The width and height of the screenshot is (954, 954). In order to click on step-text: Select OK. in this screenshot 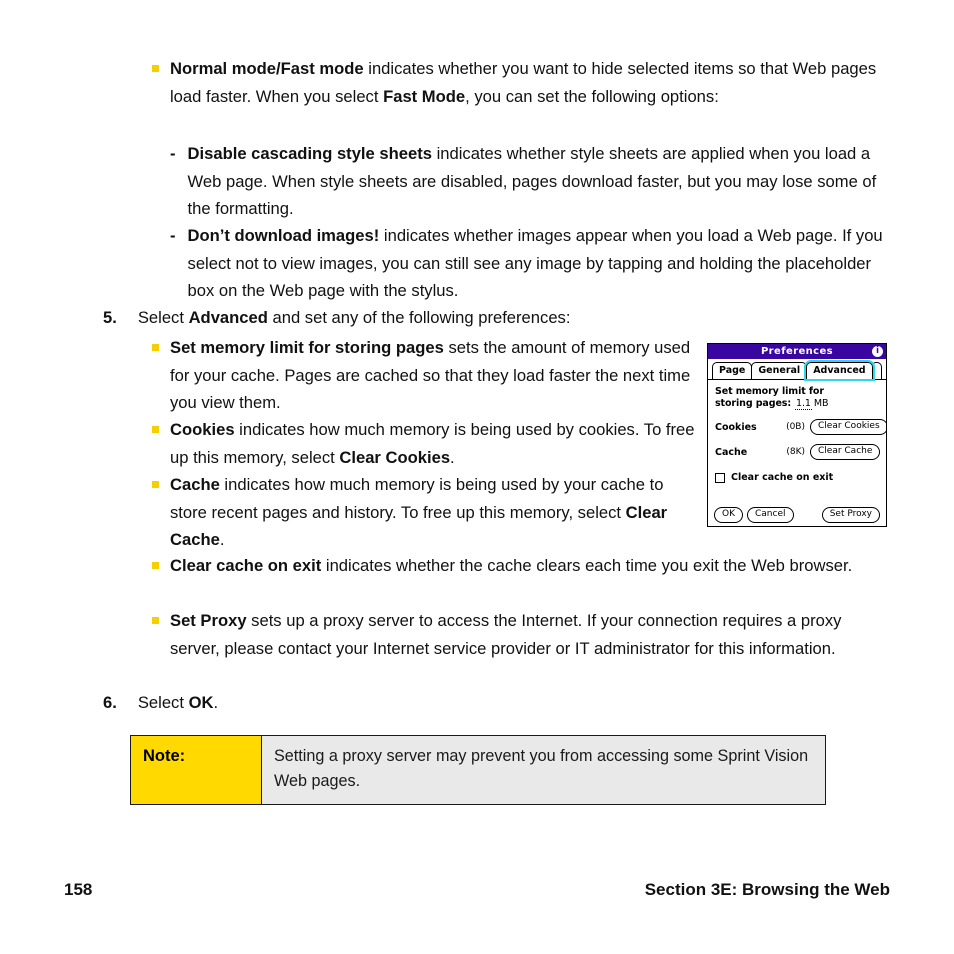, I will do `click(178, 702)`.